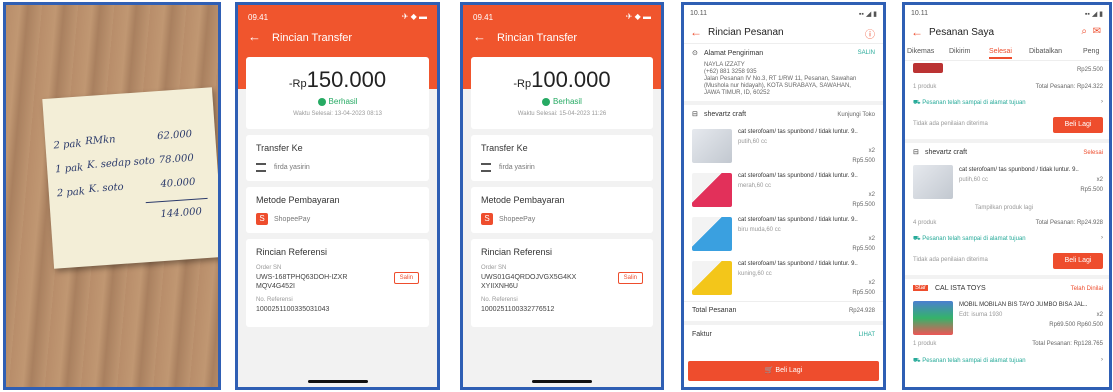 Image resolution: width=1113 pixels, height=392 pixels. Describe the element at coordinates (725, 114) in the screenshot. I see `shop-name: shevartz craft` at that location.